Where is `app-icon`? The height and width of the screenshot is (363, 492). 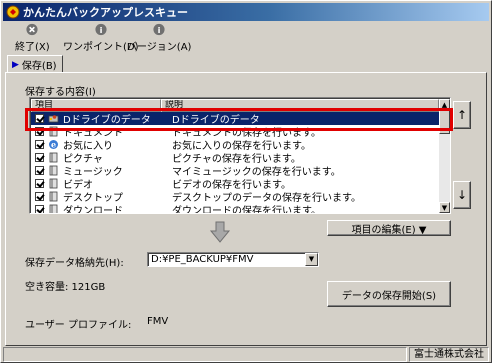 app-icon is located at coordinates (13, 12).